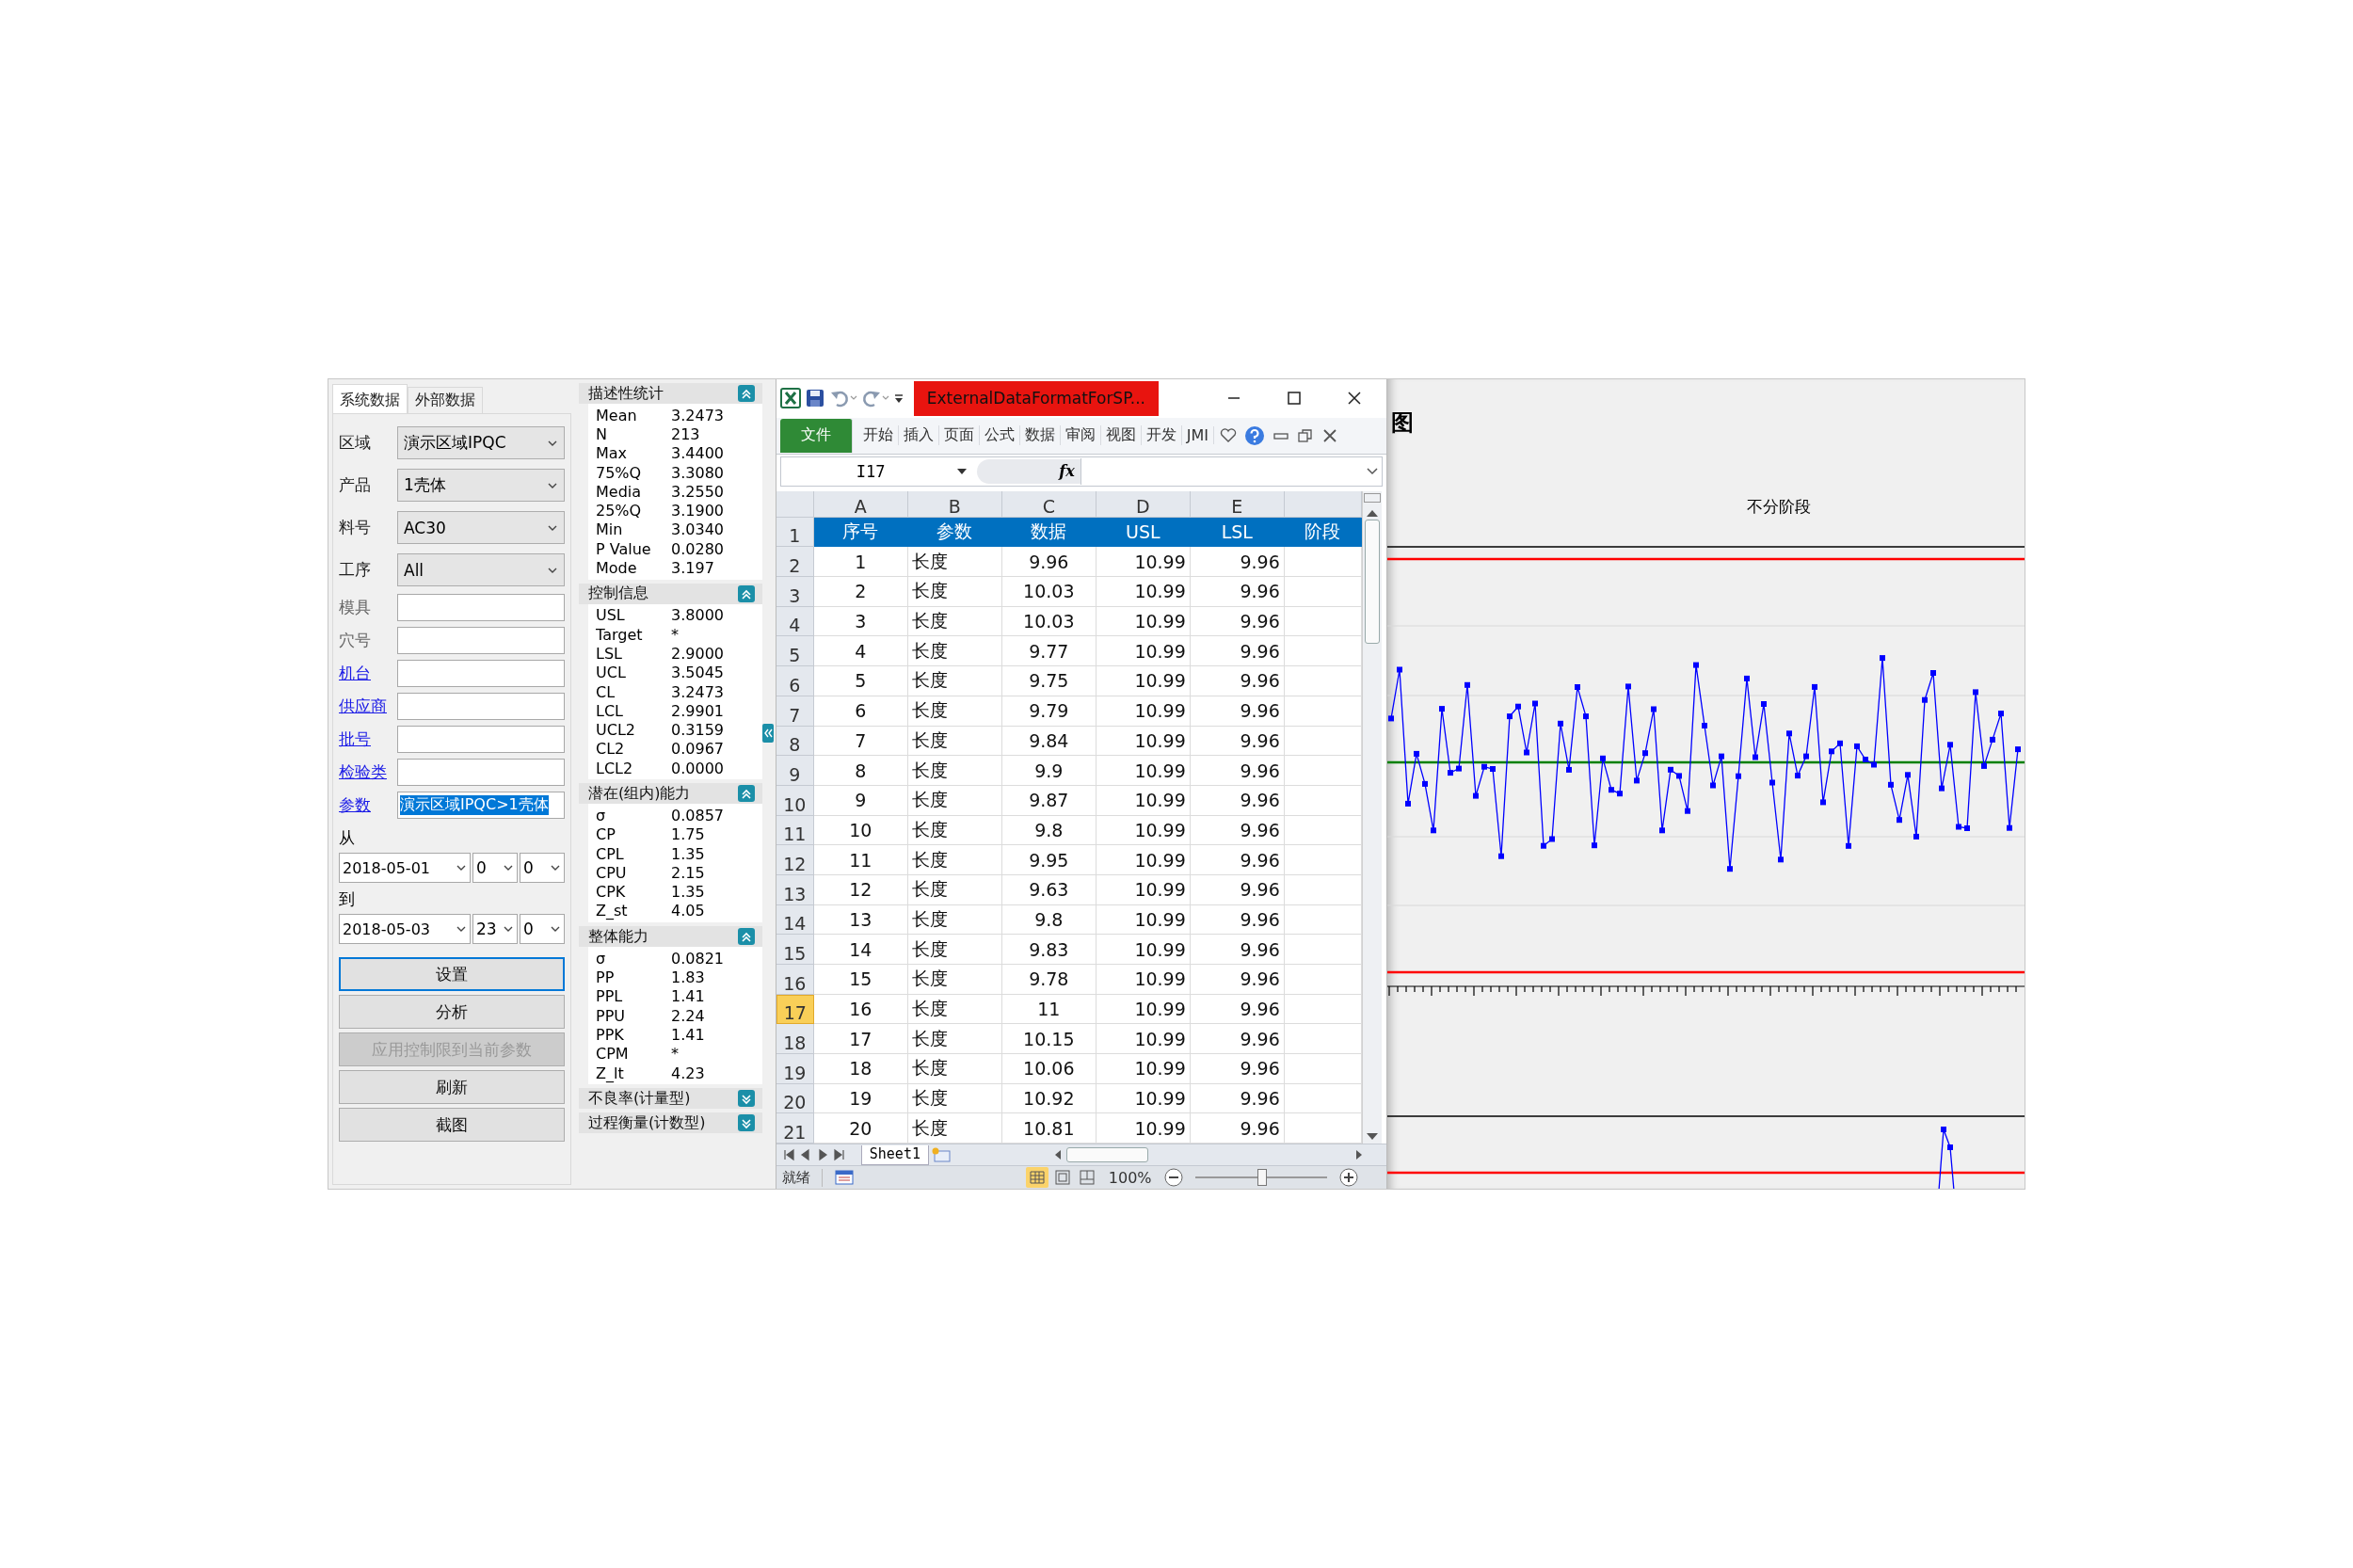 The width and height of the screenshot is (2353, 1568). I want to click on row-number: 21, so click(795, 1128).